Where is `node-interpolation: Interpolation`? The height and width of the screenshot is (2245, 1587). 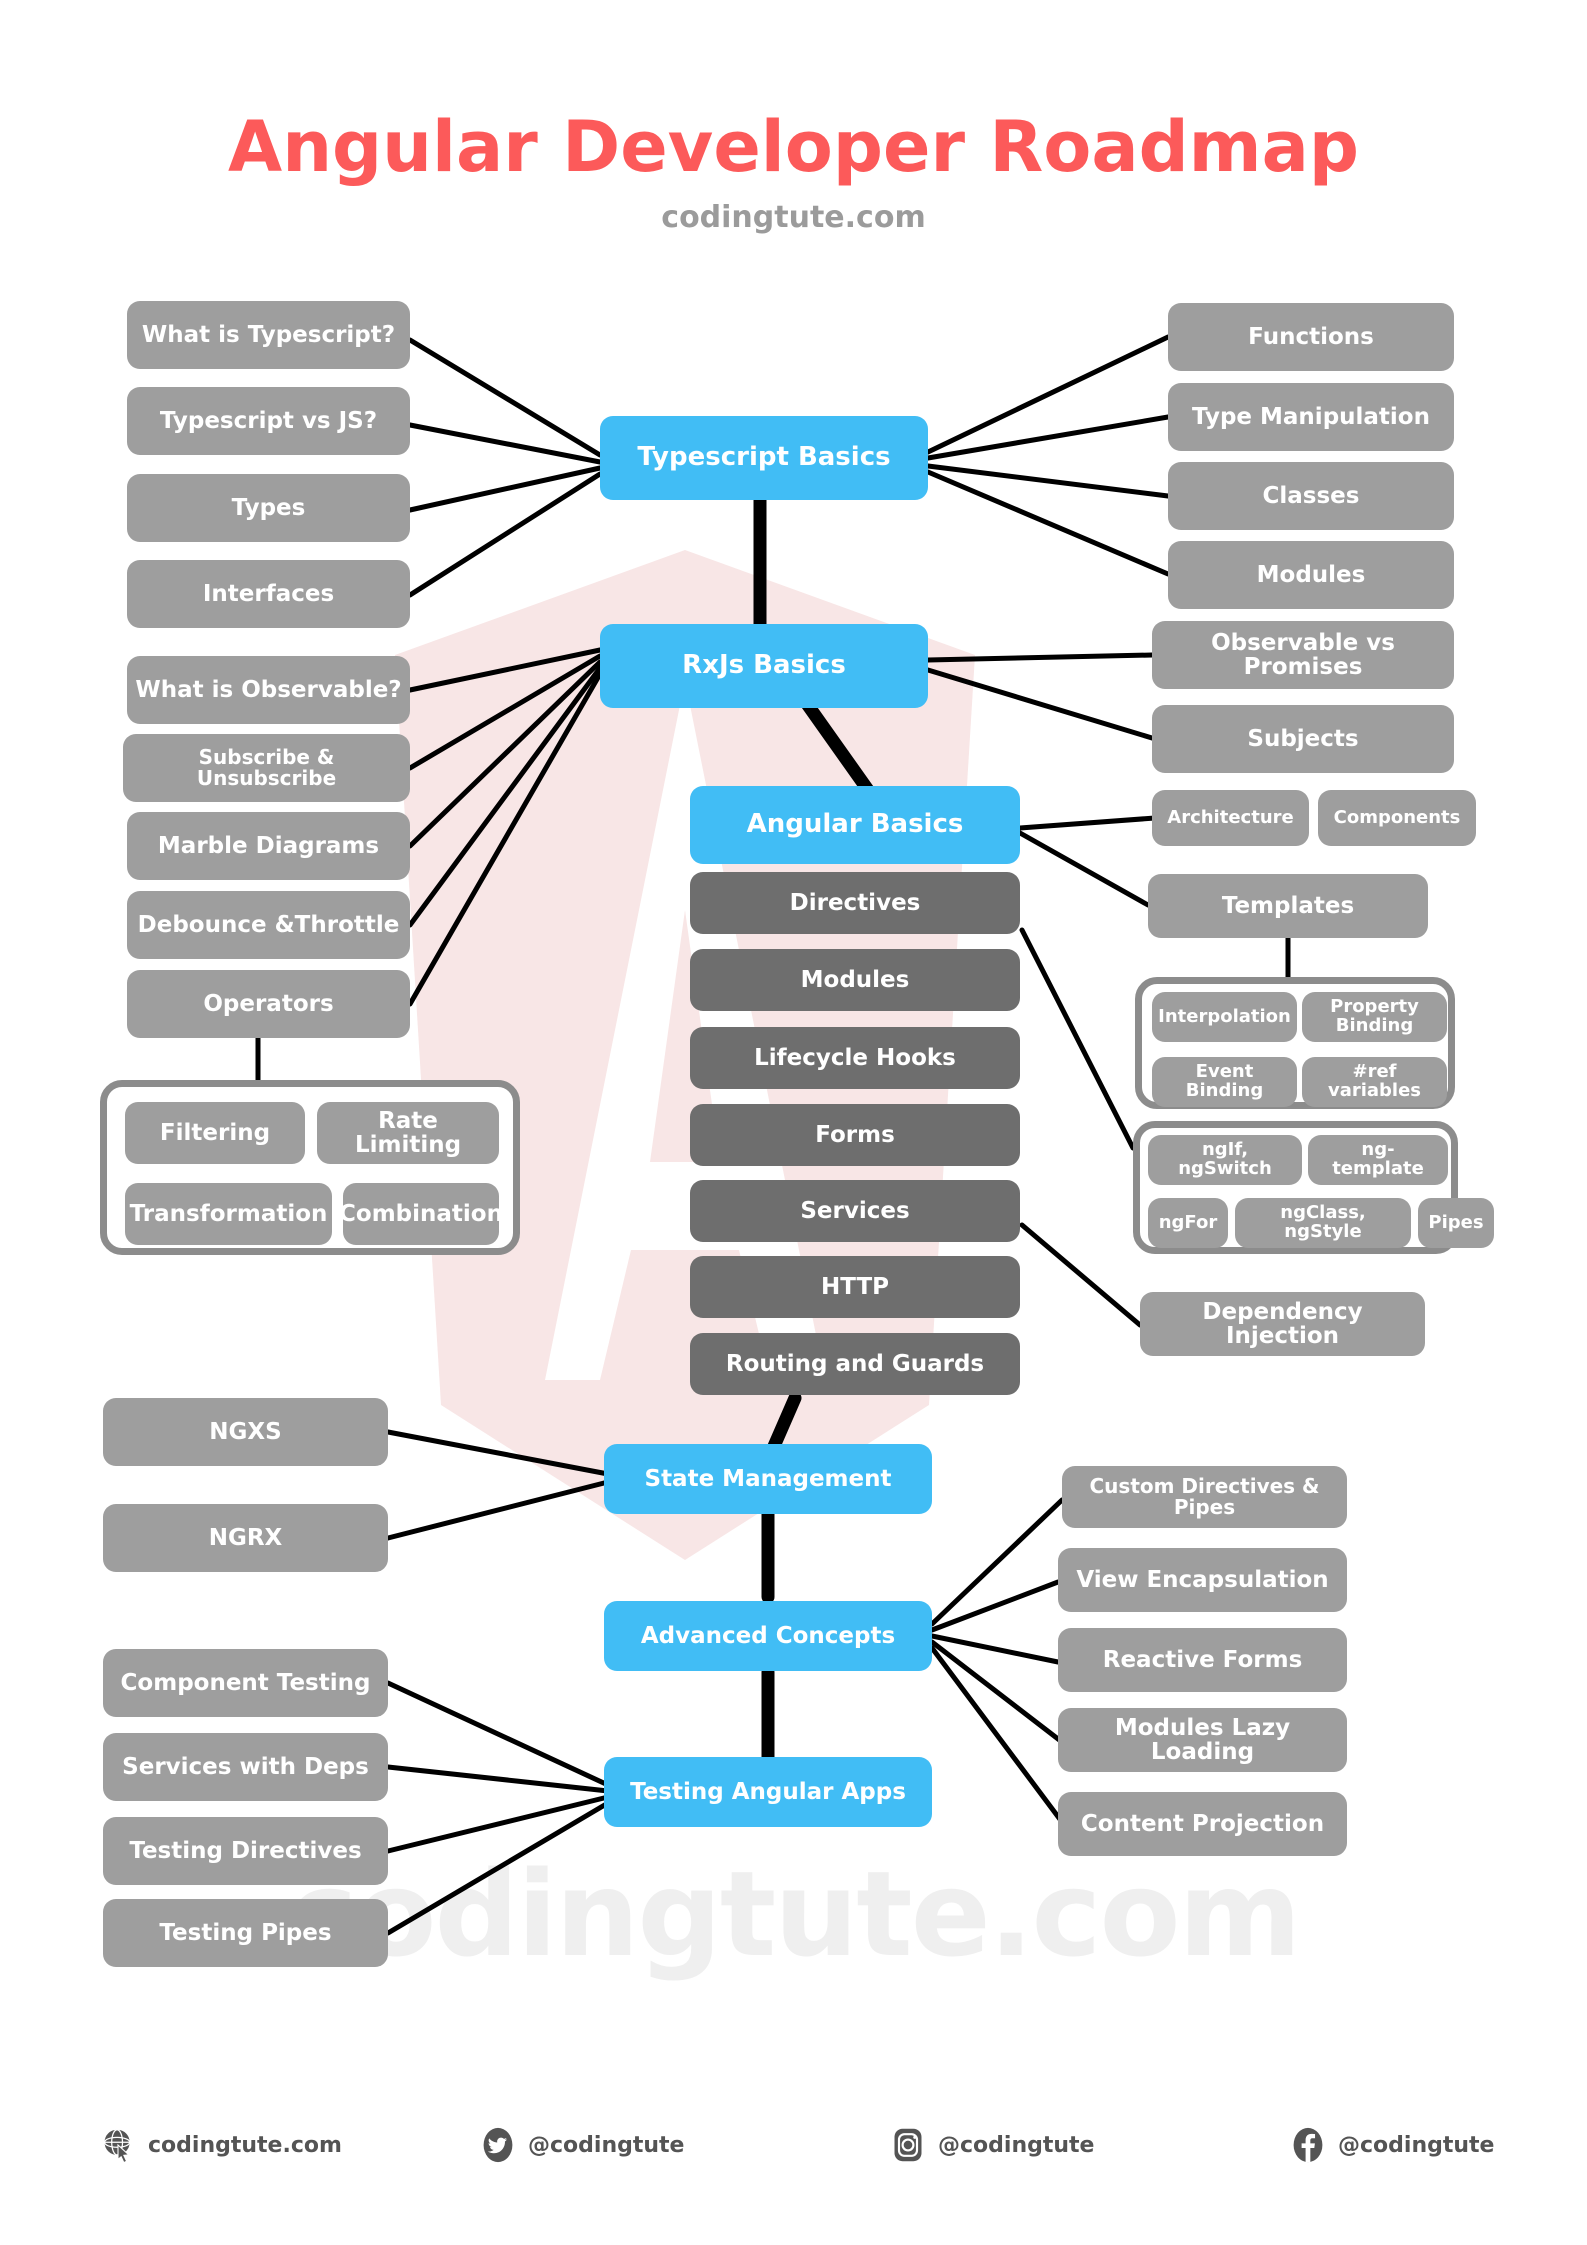 node-interpolation: Interpolation is located at coordinates (1224, 1017).